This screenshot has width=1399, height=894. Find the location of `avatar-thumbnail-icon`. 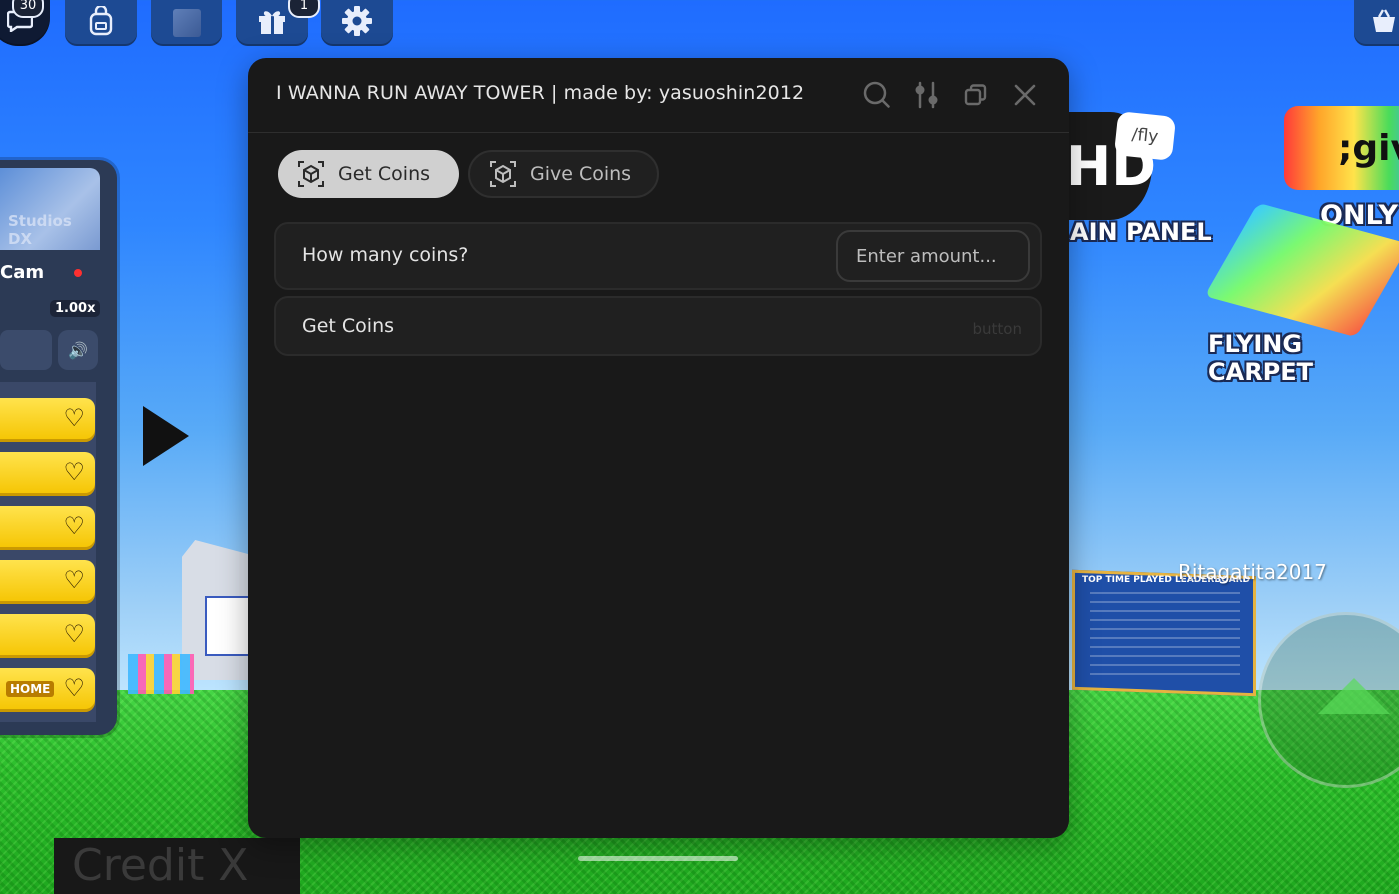

avatar-thumbnail-icon is located at coordinates (186, 23).